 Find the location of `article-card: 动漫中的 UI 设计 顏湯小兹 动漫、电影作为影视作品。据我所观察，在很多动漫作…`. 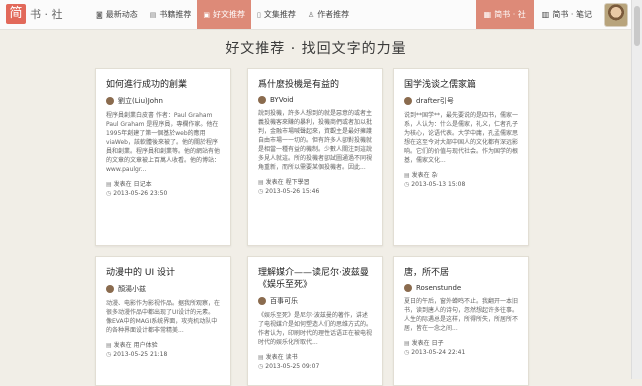

article-card: 动漫中的 UI 设计 顏湯小兹 动漫、电影作为影视作品。据我所观察，在很多动漫作… is located at coordinates (163, 321).